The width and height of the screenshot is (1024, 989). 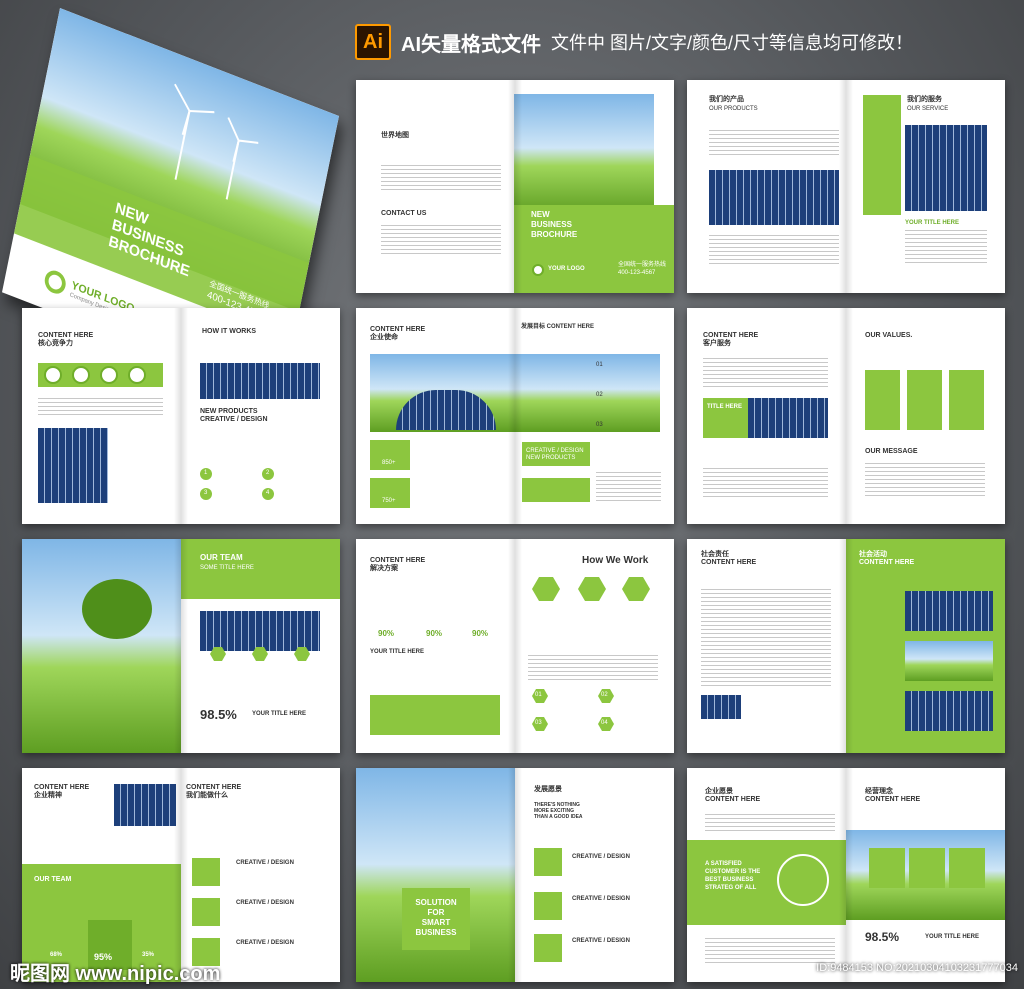 What do you see at coordinates (887, 562) in the screenshot?
I see `s8-right-title: CONTENT HERE` at bounding box center [887, 562].